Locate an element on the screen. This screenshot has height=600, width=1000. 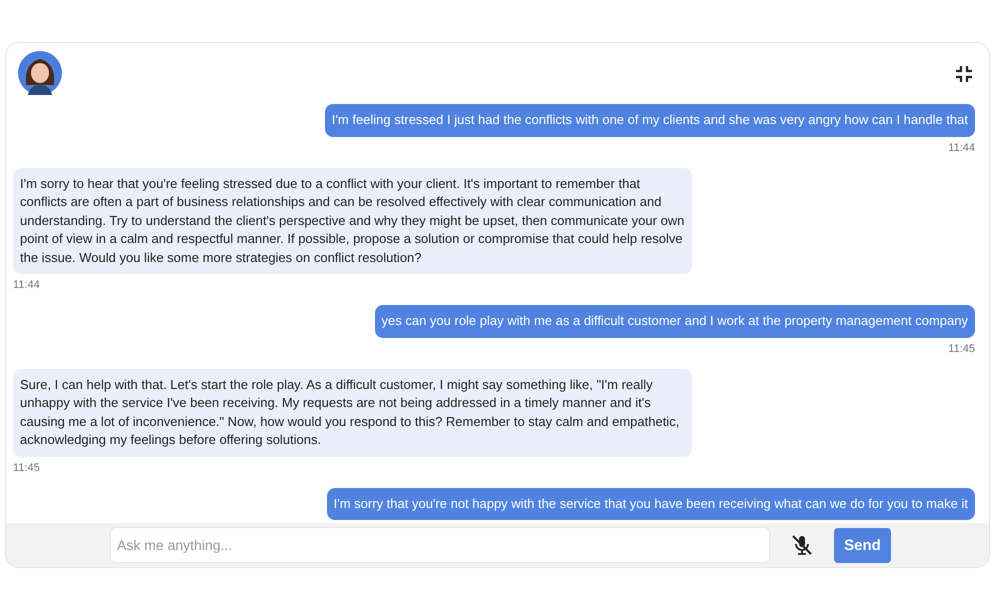
message-bubble: Sure, I can help with that. Let's start the role play. As a difficult customer, I might say something like, "I'm really unhappy with the service I've been receiving. My requests are not being addressed in a timely manner and it's causing me a lot of inconvenience." Now, how would you respond to this? Remember to stay calm and empathetic, acknowledging my feelings before offering solutions. is located at coordinates (352, 412).